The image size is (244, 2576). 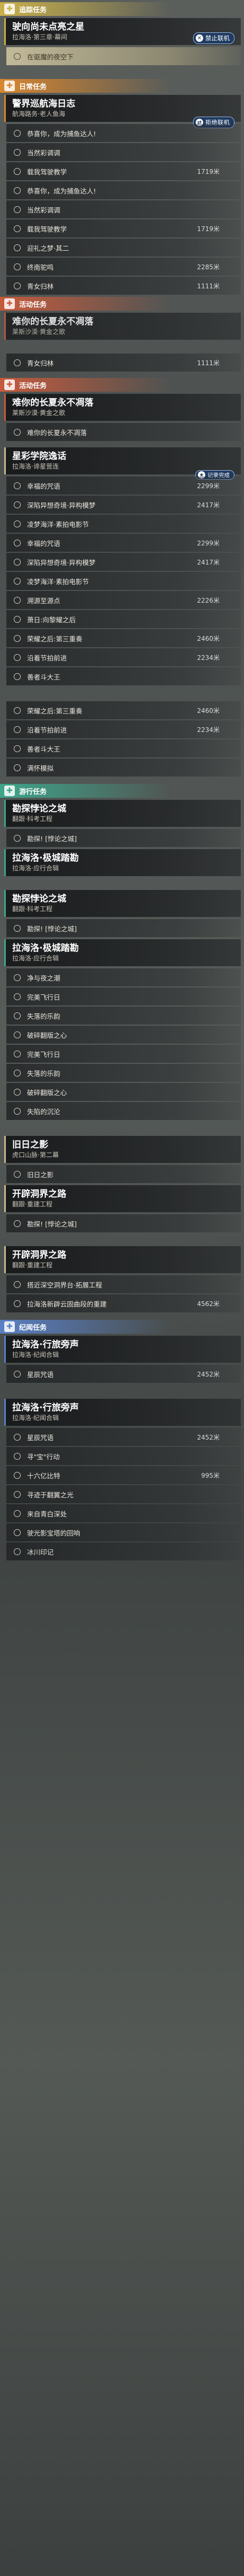 I want to click on section-tracked: ✚ 追踪任务, so click(x=122, y=9).